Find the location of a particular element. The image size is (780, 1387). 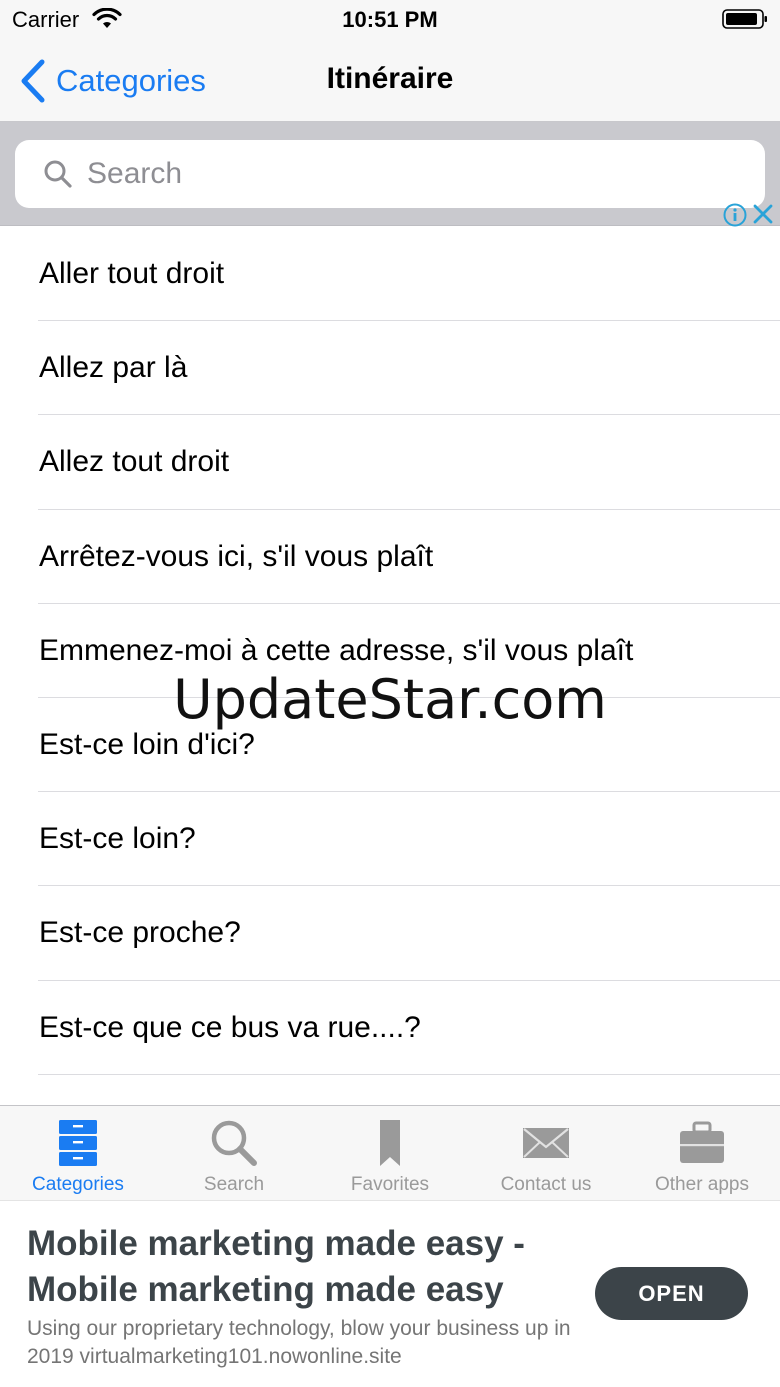

navigation-bar: Categories Itinéraire is located at coordinates (390, 81).